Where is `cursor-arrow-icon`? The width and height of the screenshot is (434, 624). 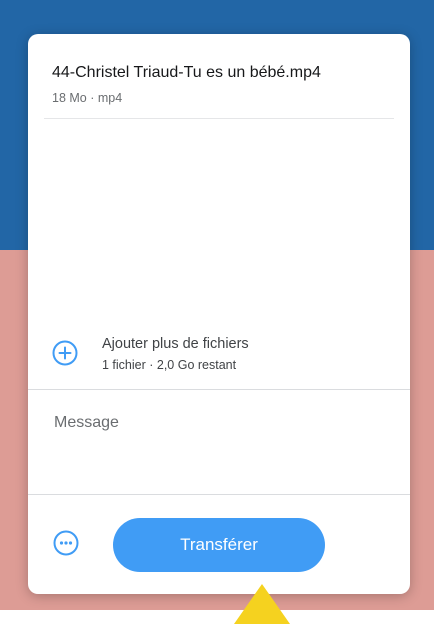 cursor-arrow-icon is located at coordinates (262, 604).